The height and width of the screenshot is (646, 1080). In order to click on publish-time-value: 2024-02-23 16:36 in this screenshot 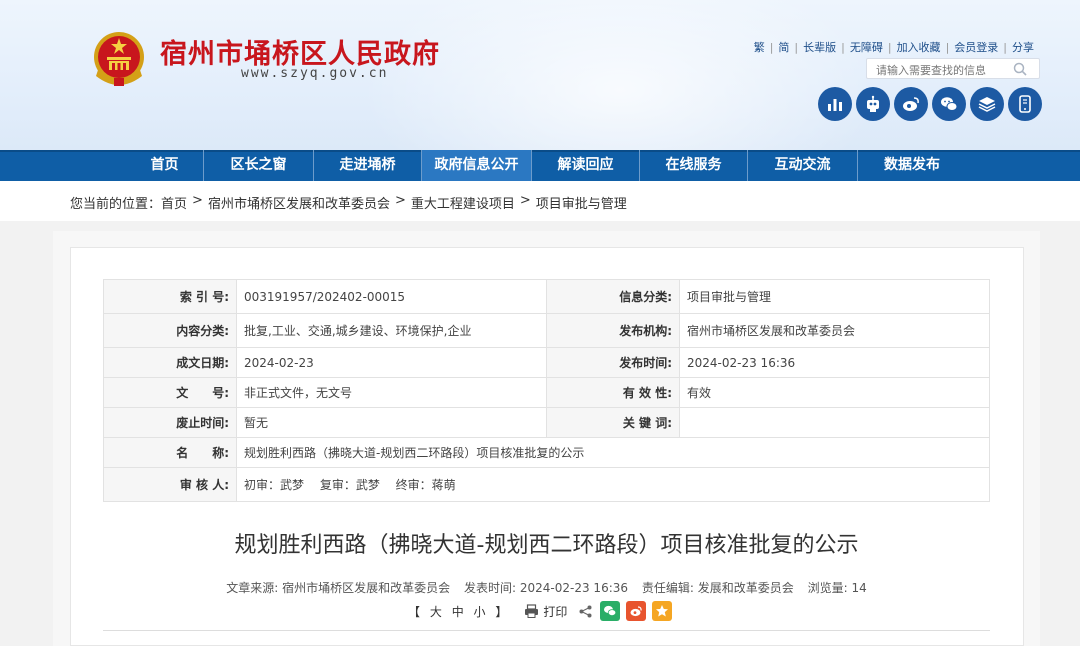, I will do `click(834, 362)`.